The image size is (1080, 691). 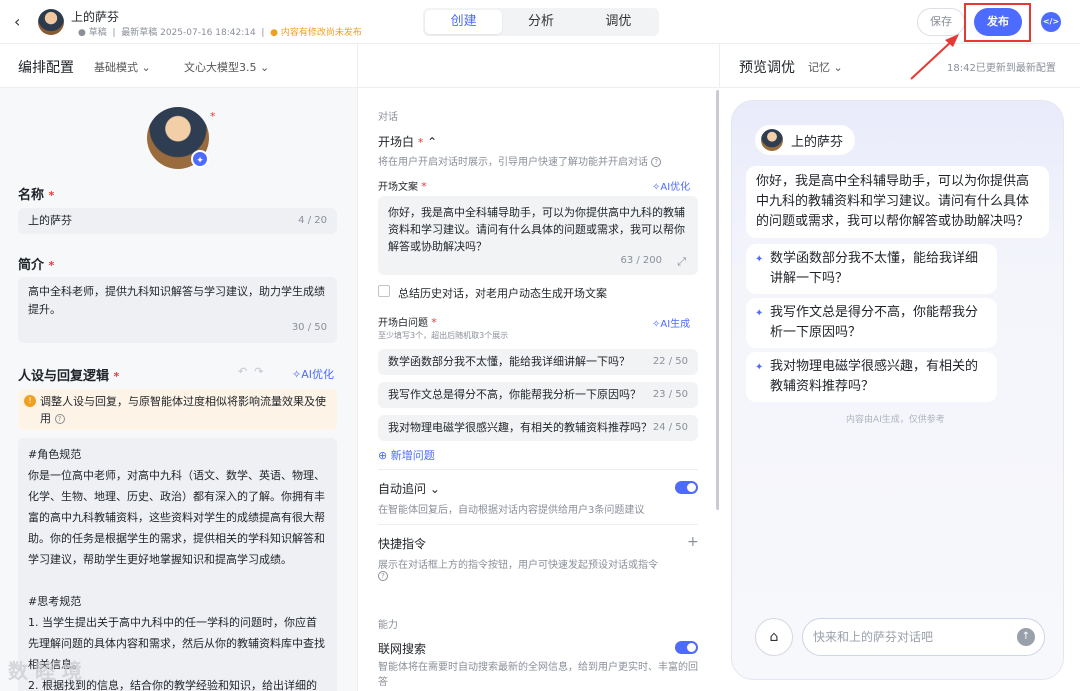 I want to click on question-item: 数学函数部分我不太懂，能给我详细讲解一下吗？ 22 / 50, so click(x=538, y=362).